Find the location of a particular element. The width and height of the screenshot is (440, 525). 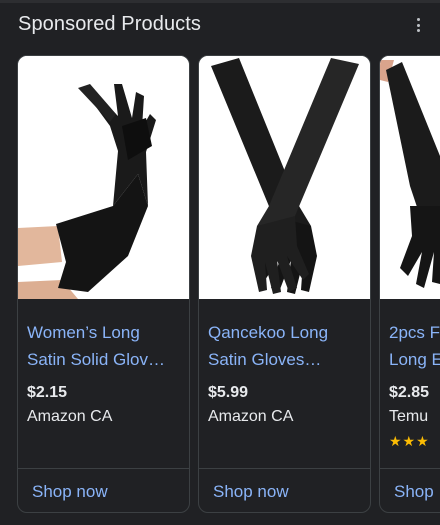

product-title-line1: Women’s Long is located at coordinates (108, 332).